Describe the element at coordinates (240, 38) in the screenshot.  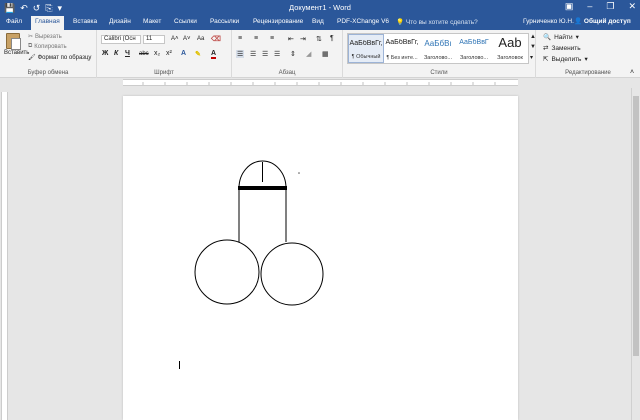
I see `bullets-icon: ≡` at that location.